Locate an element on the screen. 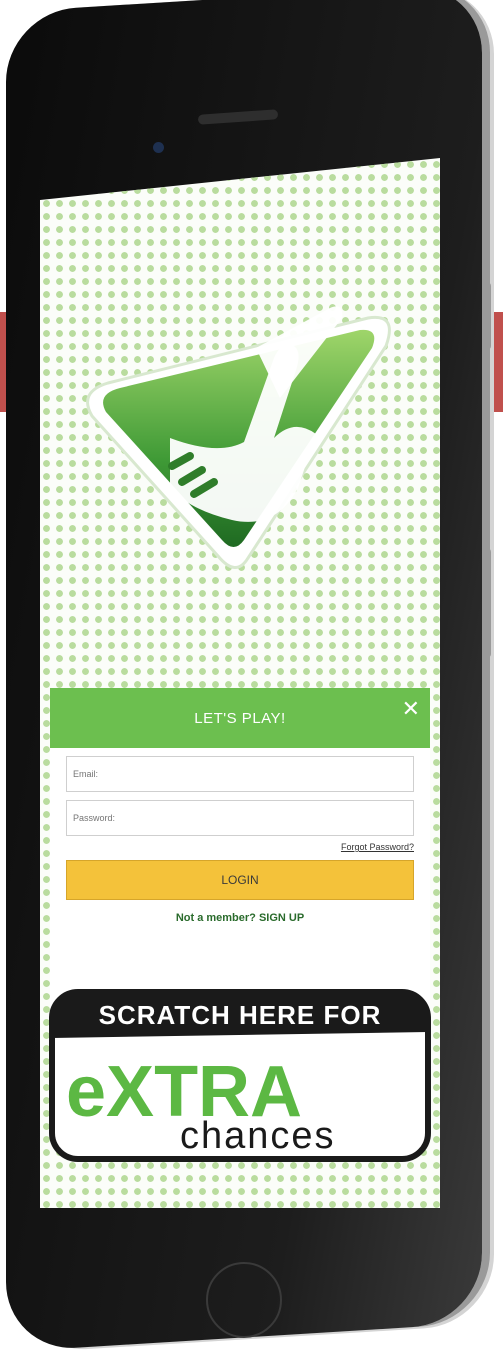 This screenshot has height=1360, width=503. phone-side-button-upper is located at coordinates (486, 316).